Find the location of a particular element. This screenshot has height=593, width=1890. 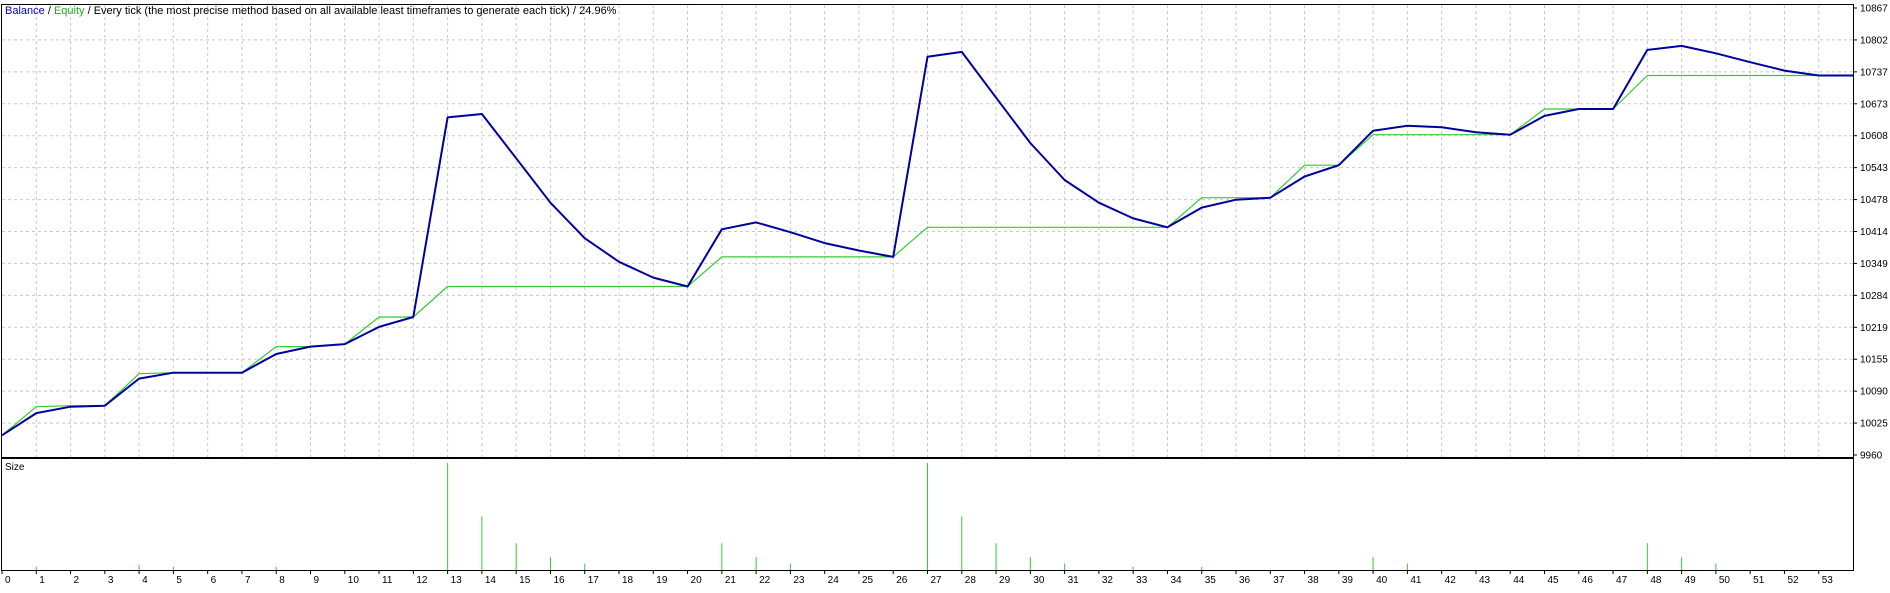

legend-sep-1: / is located at coordinates (49, 11).